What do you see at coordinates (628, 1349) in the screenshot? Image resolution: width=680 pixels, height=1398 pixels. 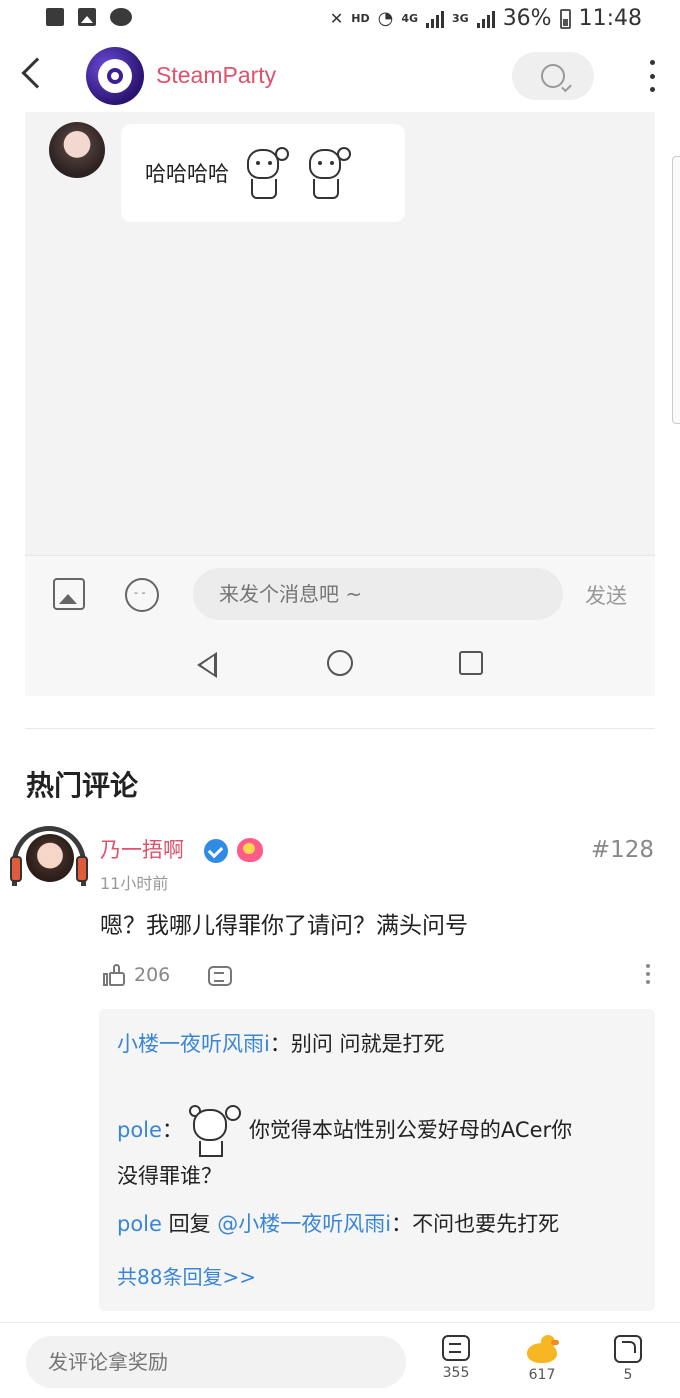 I see `share-icon` at bounding box center [628, 1349].